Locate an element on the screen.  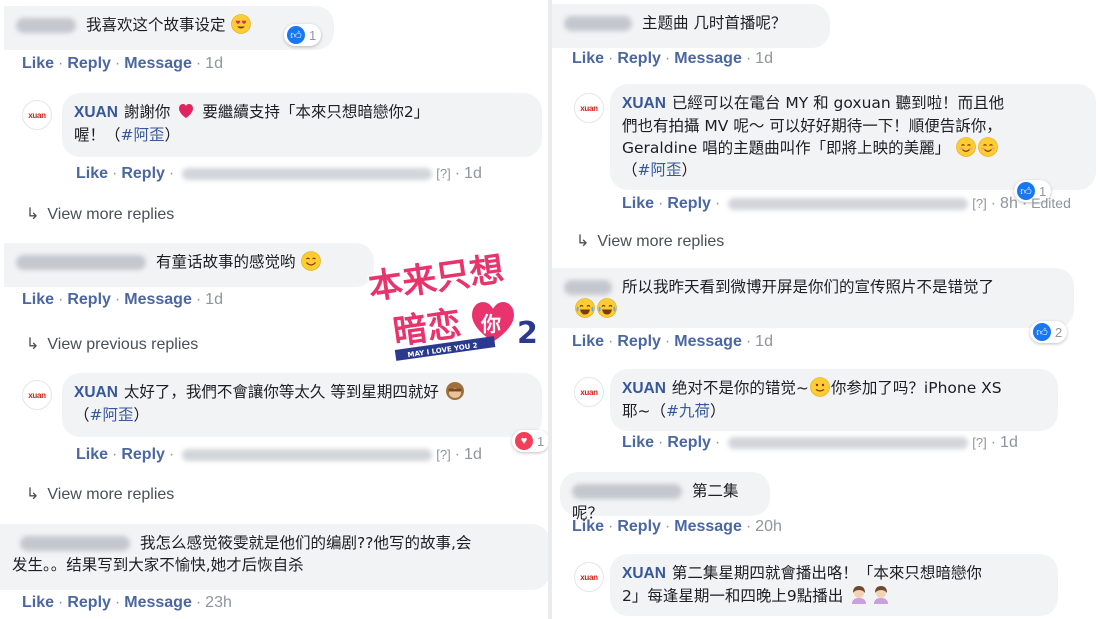
comment-bubble: 第二集呢？ is located at coordinates (665, 497).